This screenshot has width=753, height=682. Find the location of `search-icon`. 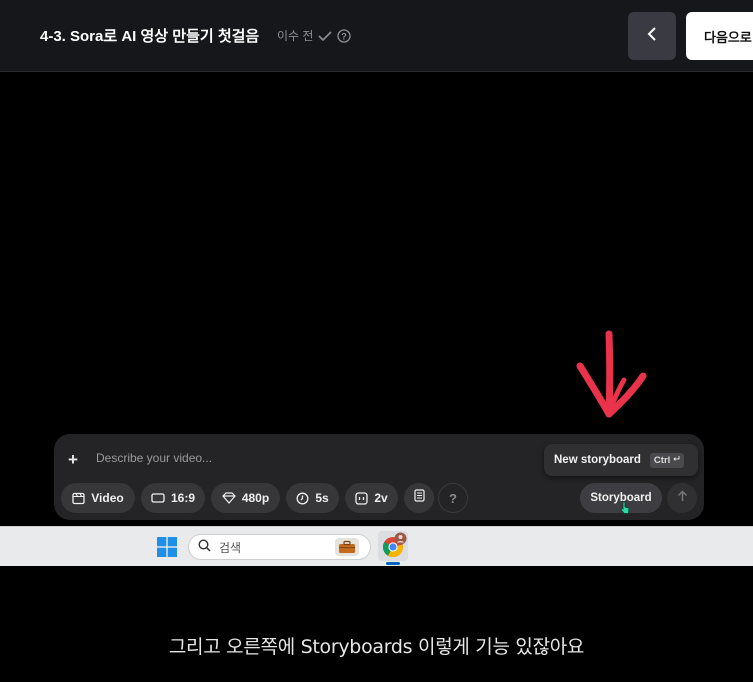

search-icon is located at coordinates (204, 547).